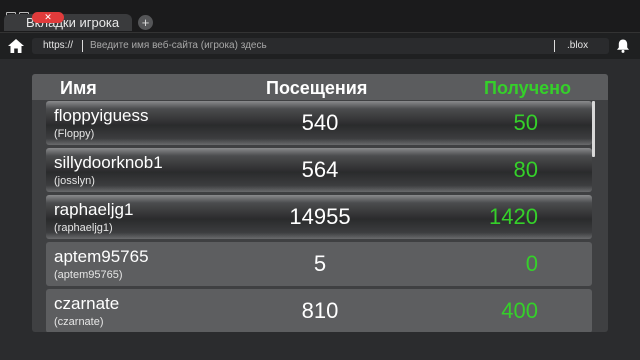 The width and height of the screenshot is (640, 360). I want to click on url-scheme: https://, so click(58, 45).